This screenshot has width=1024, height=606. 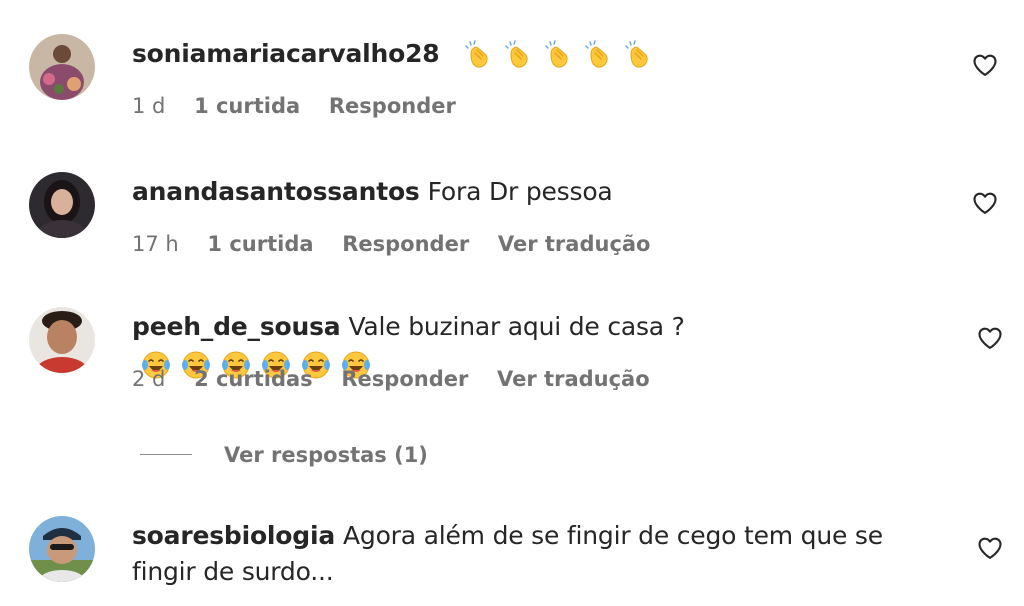 What do you see at coordinates (166, 454) in the screenshot?
I see `replies-divider-line` at bounding box center [166, 454].